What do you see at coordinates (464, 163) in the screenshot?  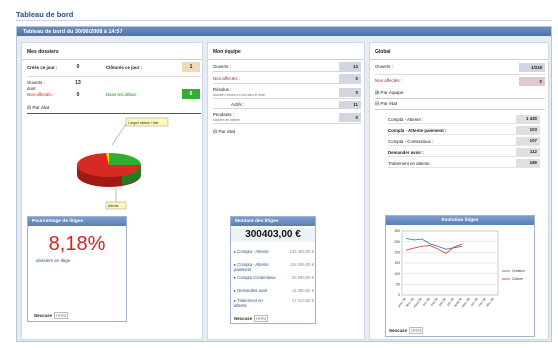 I see `state-row: Traitement en attente : 189` at bounding box center [464, 163].